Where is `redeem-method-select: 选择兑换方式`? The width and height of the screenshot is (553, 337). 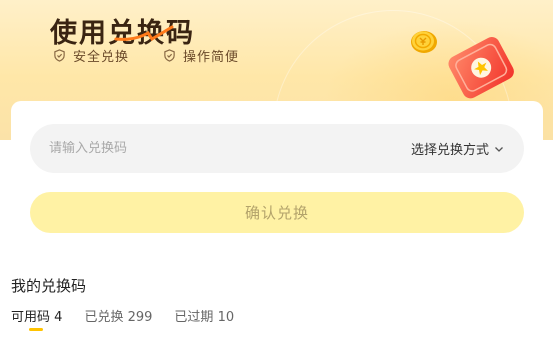 redeem-method-select: 选择兑换方式 is located at coordinates (457, 148).